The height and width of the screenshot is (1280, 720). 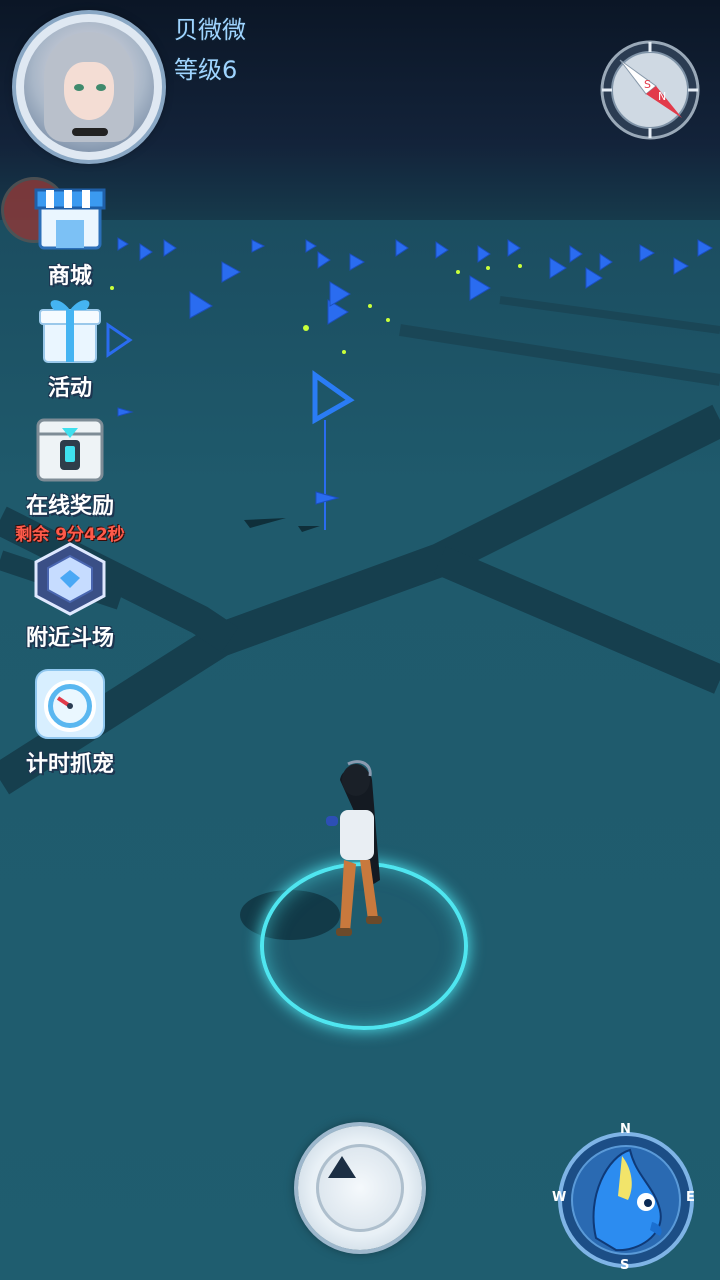 What do you see at coordinates (690, 1197) in the screenshot?
I see `radar-east-label: E` at bounding box center [690, 1197].